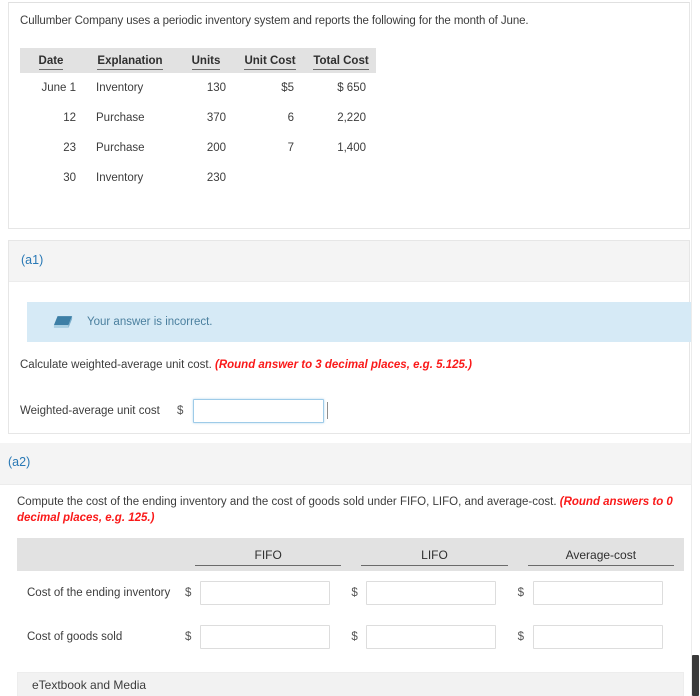 Image resolution: width=700 pixels, height=696 pixels. I want to click on row-label-ending-inventory: Cost of the ending inventory, so click(99, 593).